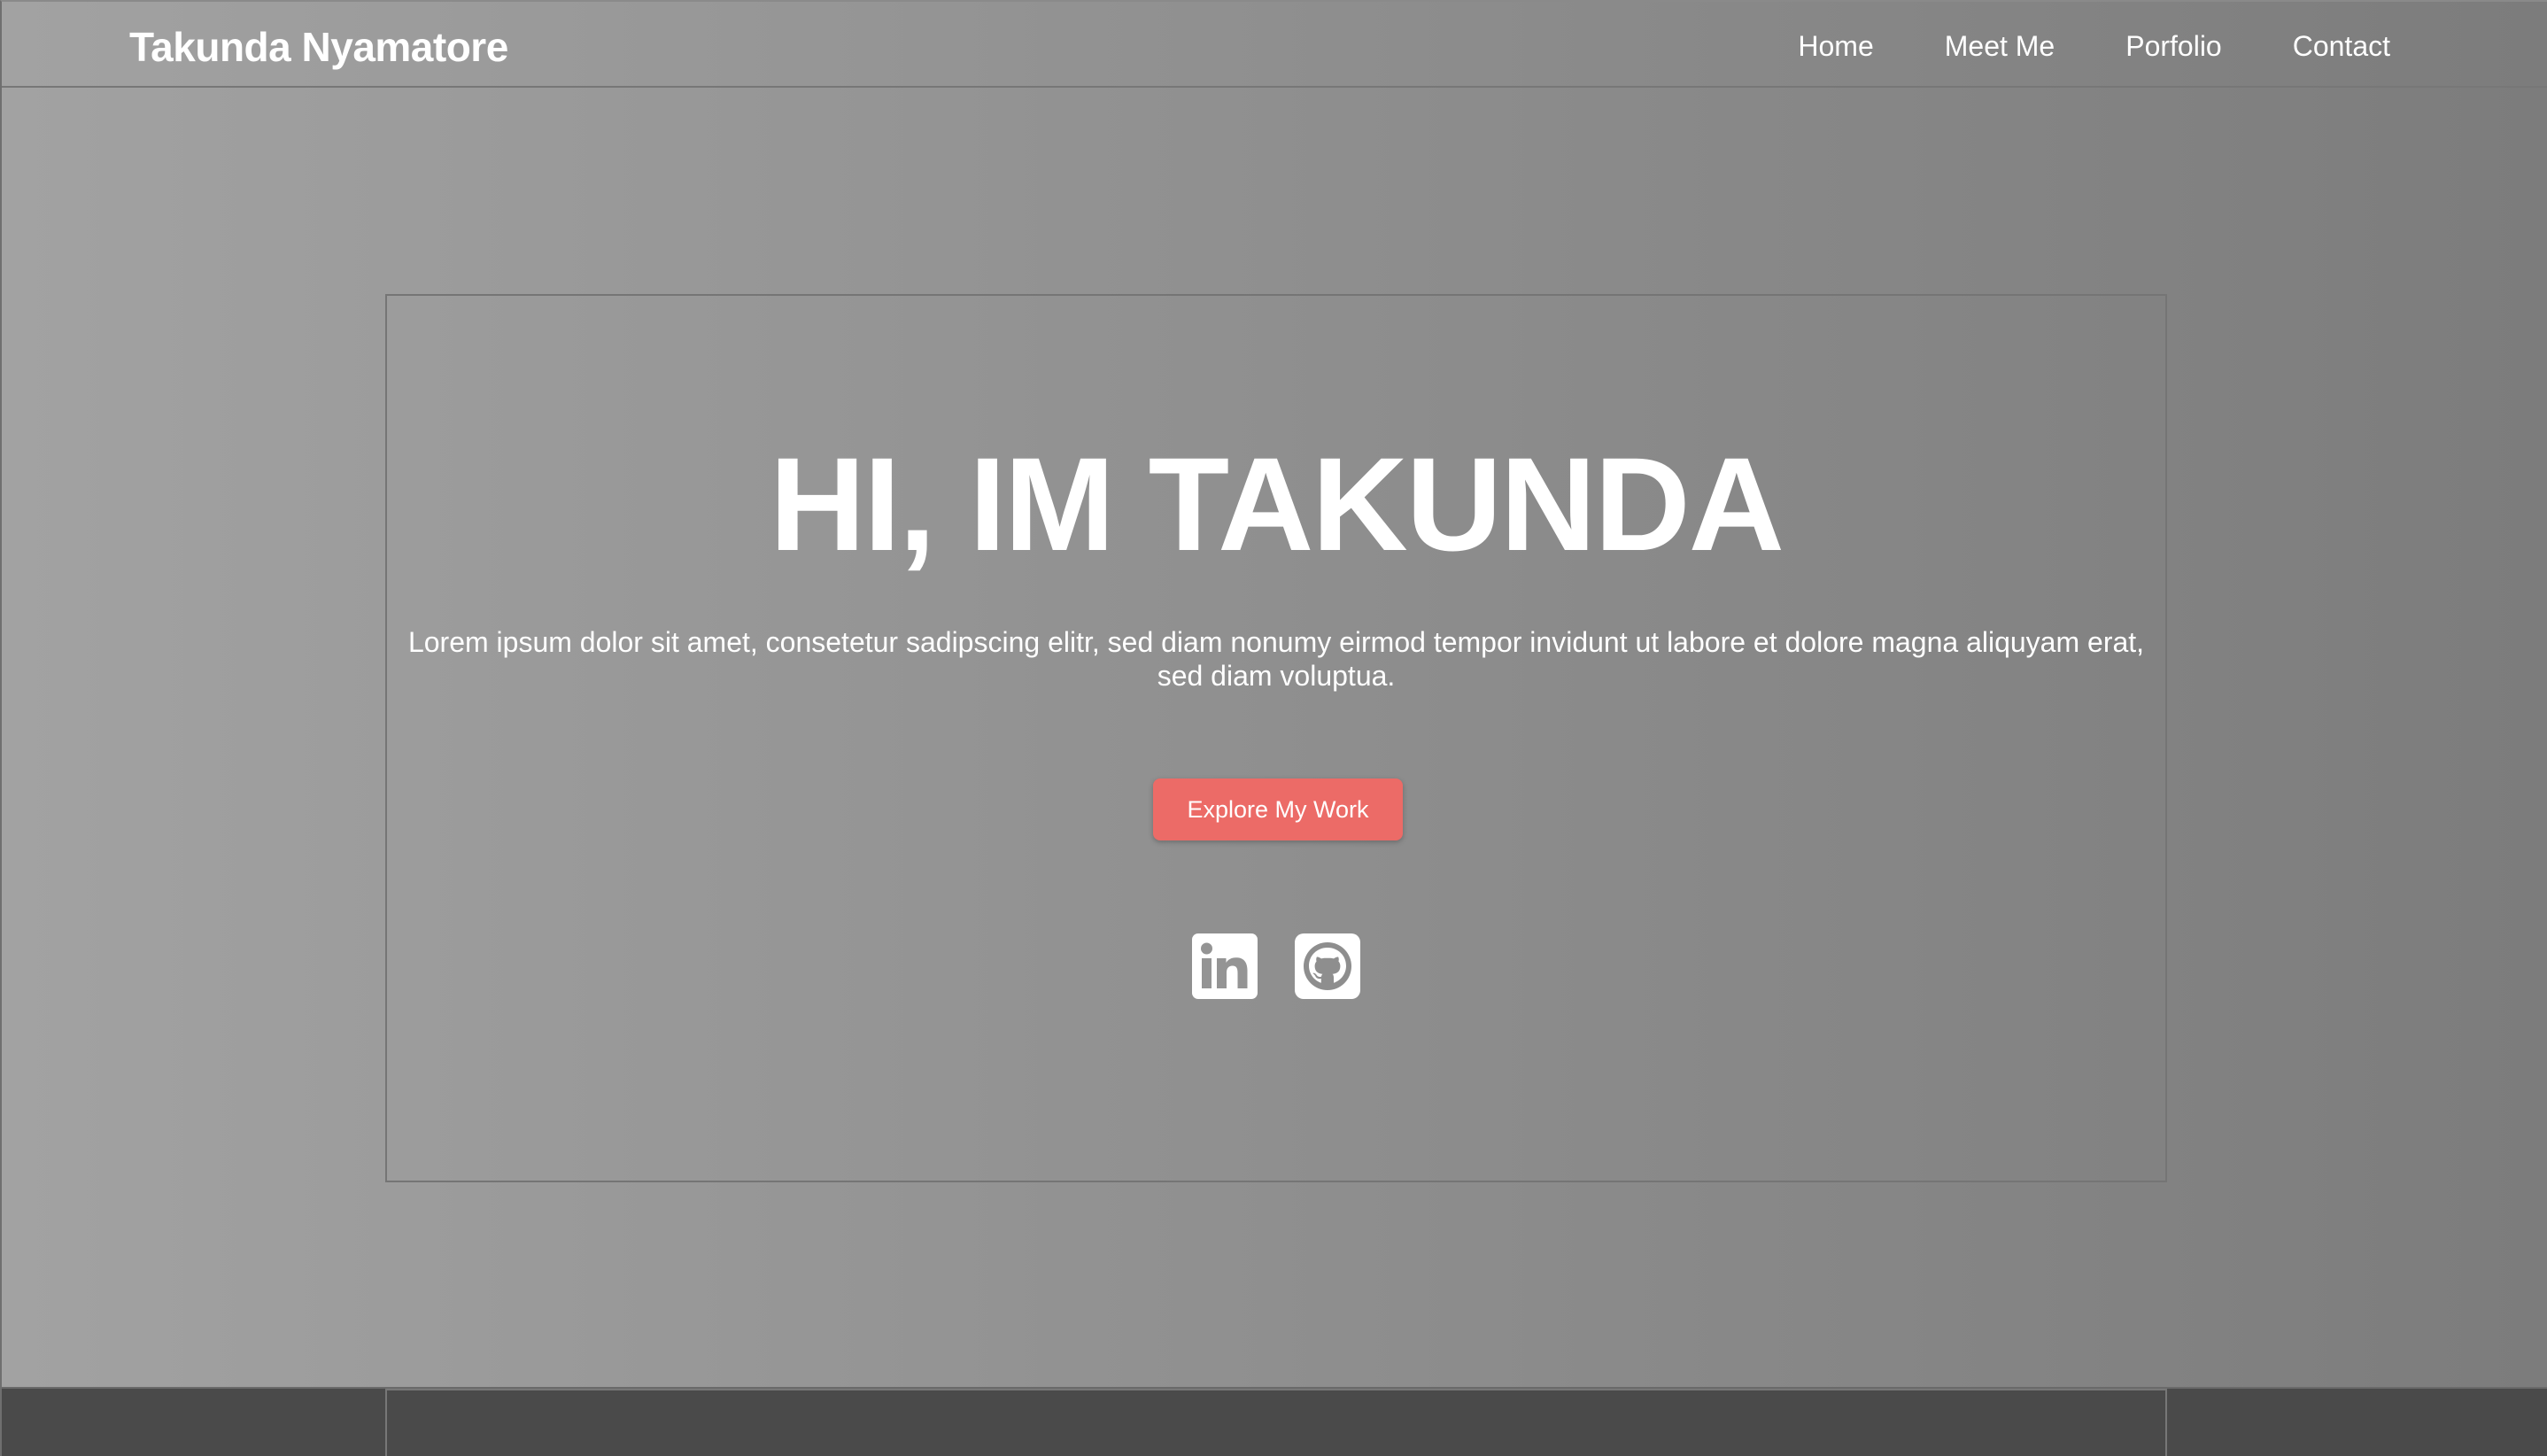 The width and height of the screenshot is (2547, 1456). What do you see at coordinates (2094, 46) in the screenshot?
I see `nav-links: Home Meet Me Porfolio Contact` at bounding box center [2094, 46].